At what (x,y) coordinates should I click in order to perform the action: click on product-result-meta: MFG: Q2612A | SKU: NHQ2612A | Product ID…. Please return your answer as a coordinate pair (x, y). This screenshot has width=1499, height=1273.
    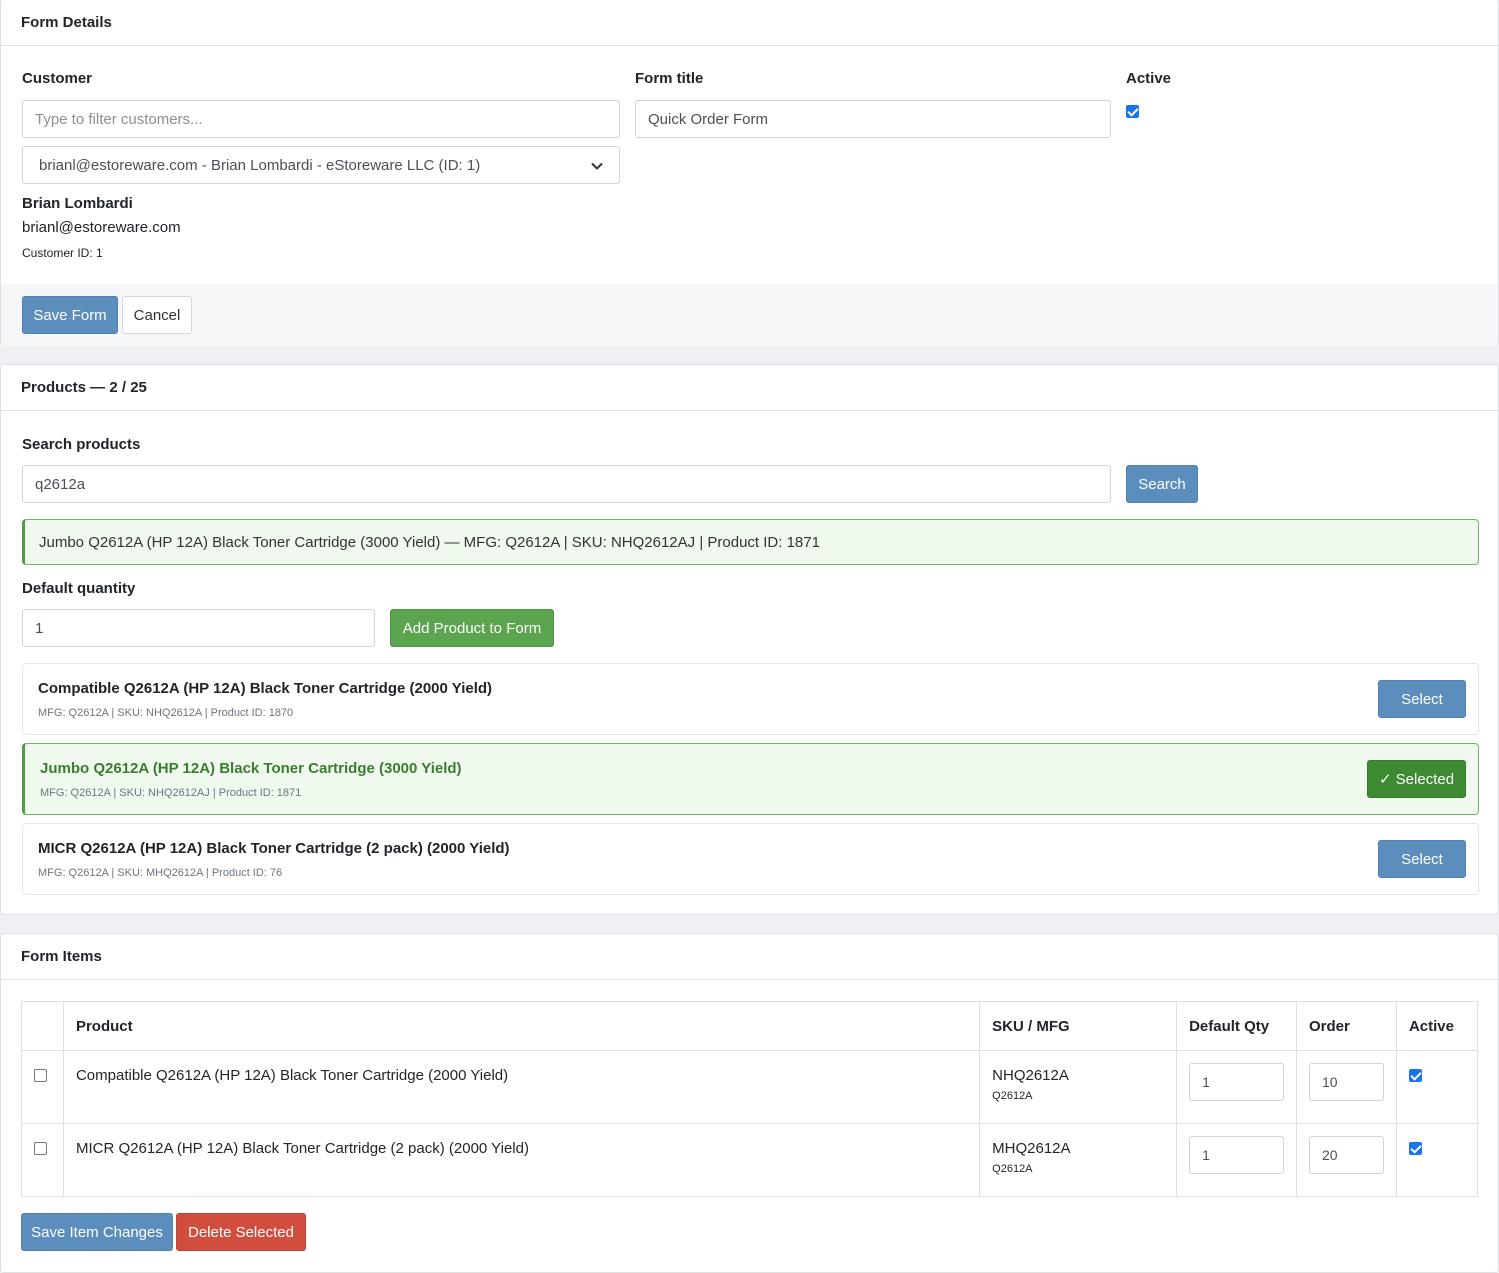
    Looking at the image, I should click on (166, 713).